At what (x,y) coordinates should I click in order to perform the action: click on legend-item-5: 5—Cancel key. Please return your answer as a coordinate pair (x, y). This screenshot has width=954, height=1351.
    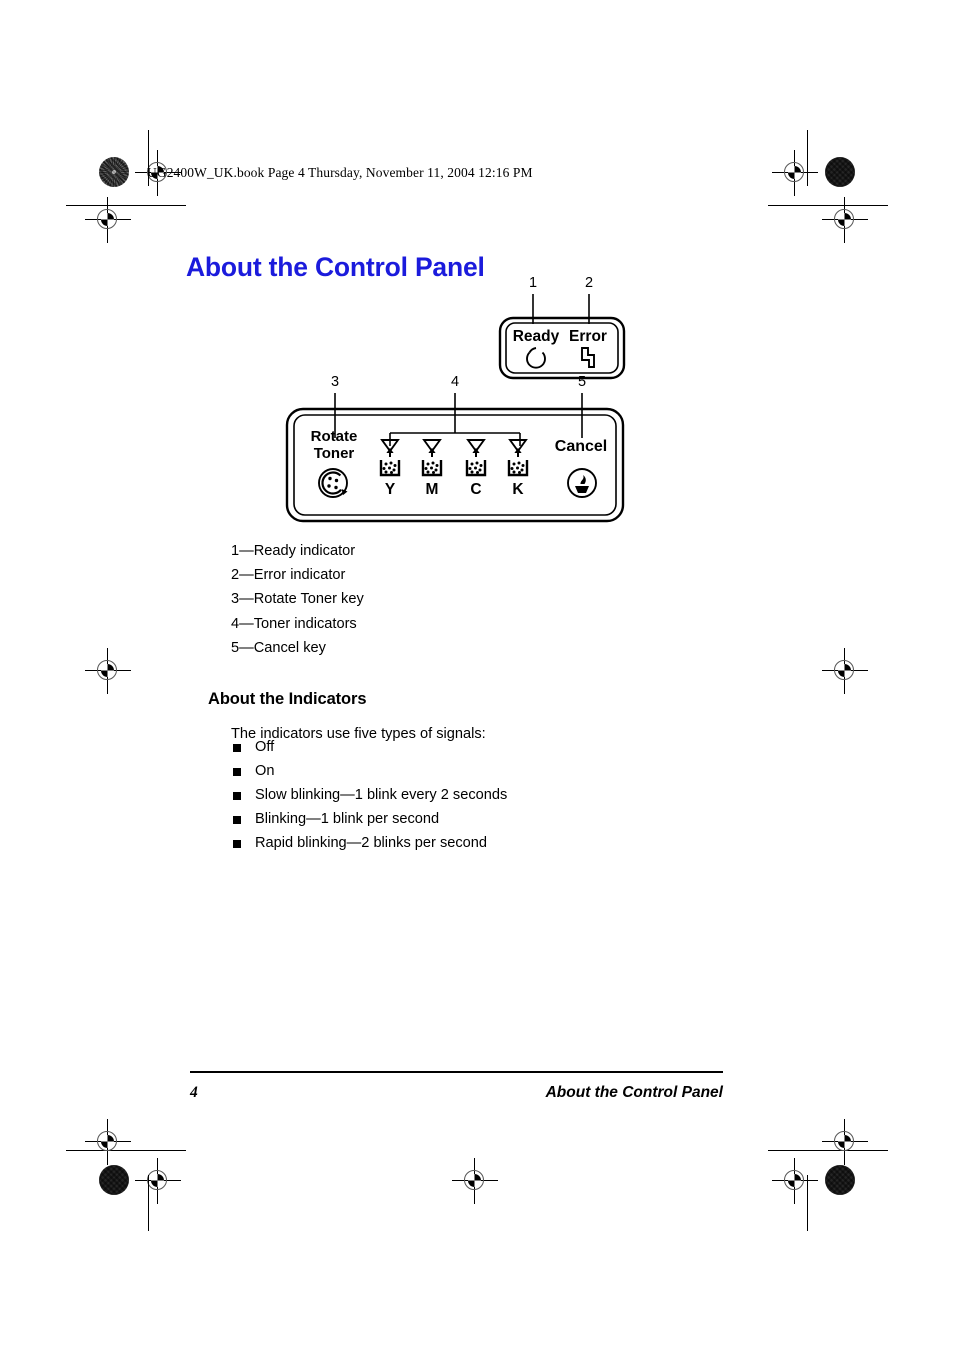
    Looking at the image, I should click on (278, 647).